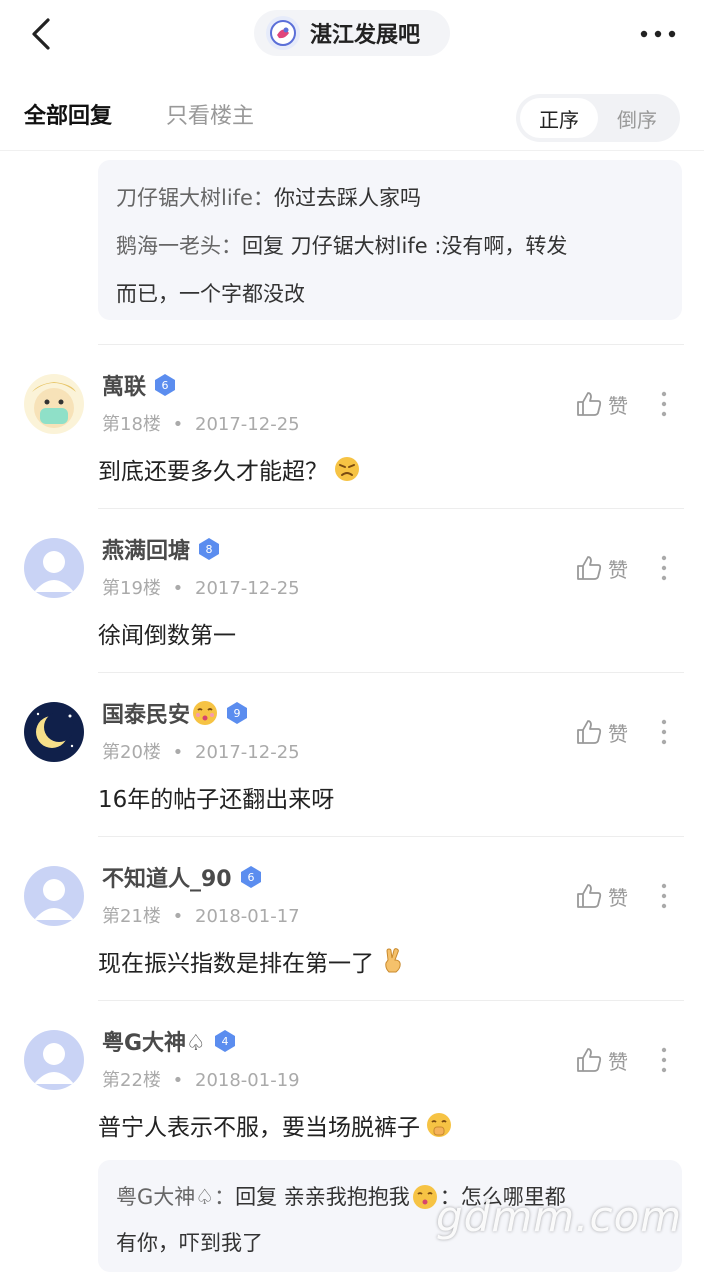 This screenshot has height=1280, width=704. I want to click on comment-body: 徐闻倒数第一, so click(167, 633).